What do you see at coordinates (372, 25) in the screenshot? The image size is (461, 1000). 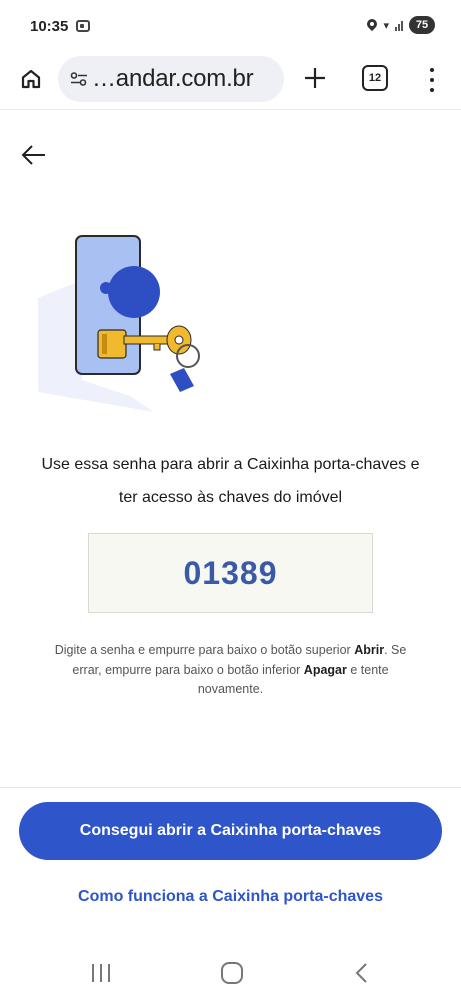 I see `location-icon` at bounding box center [372, 25].